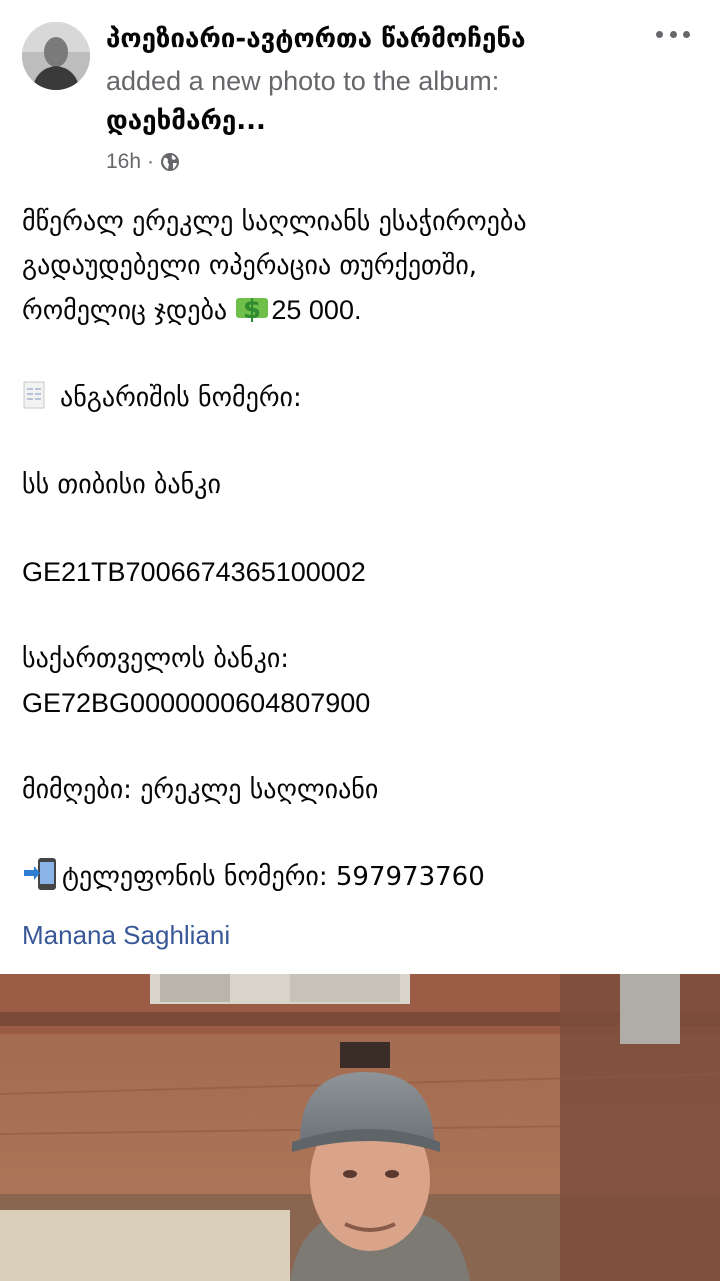 This screenshot has height=1281, width=720. What do you see at coordinates (34, 395) in the screenshot?
I see `document-icon` at bounding box center [34, 395].